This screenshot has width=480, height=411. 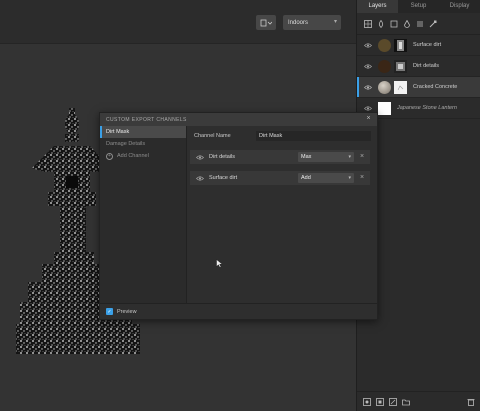 What do you see at coordinates (143, 144) in the screenshot?
I see `channel-item-damage-details: Damage Details` at bounding box center [143, 144].